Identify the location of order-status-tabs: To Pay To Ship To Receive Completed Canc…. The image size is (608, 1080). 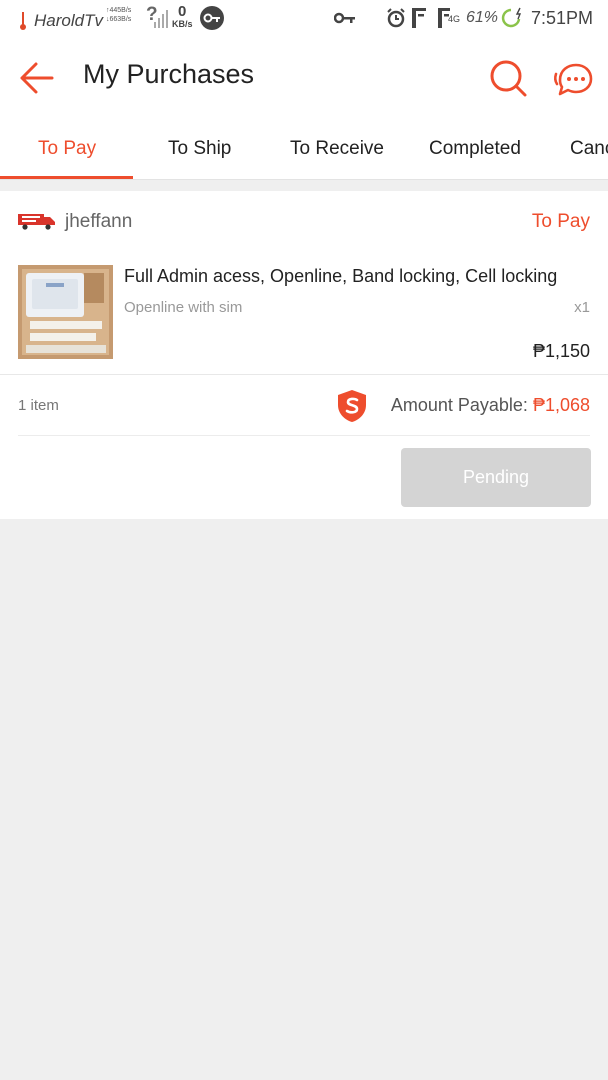
(304, 150).